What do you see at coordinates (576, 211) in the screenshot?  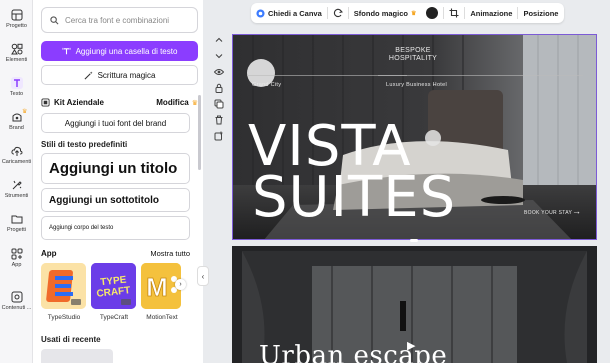 I see `arrow-right-icon: →` at bounding box center [576, 211].